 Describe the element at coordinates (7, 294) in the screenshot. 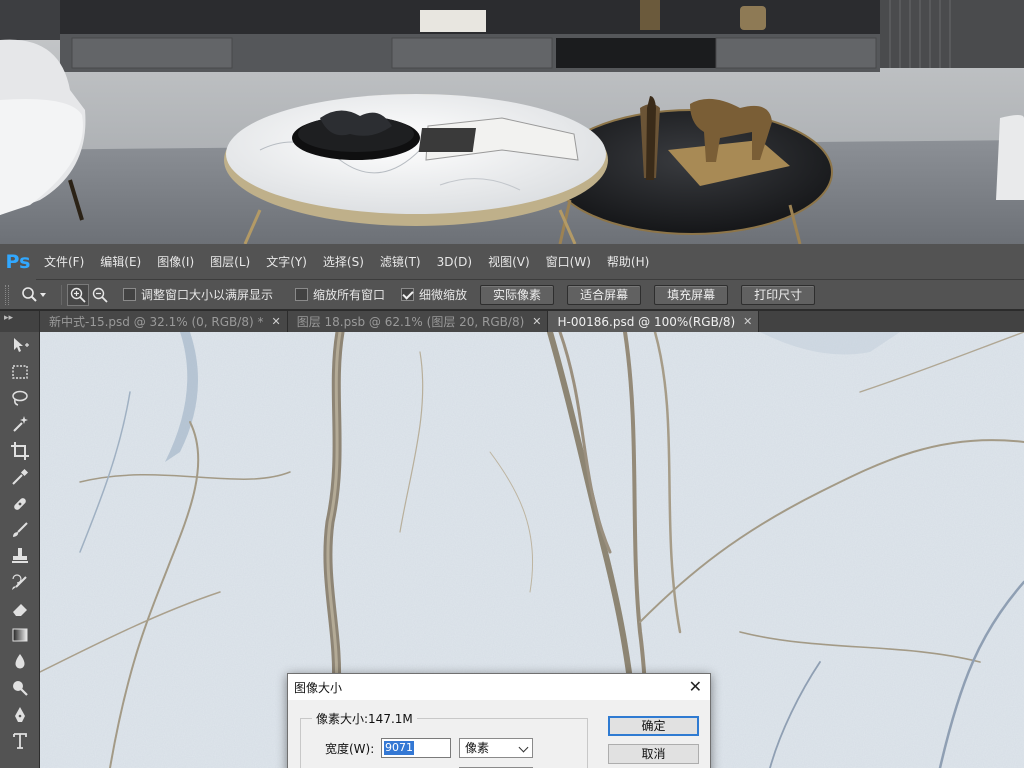

I see `options-grip` at that location.